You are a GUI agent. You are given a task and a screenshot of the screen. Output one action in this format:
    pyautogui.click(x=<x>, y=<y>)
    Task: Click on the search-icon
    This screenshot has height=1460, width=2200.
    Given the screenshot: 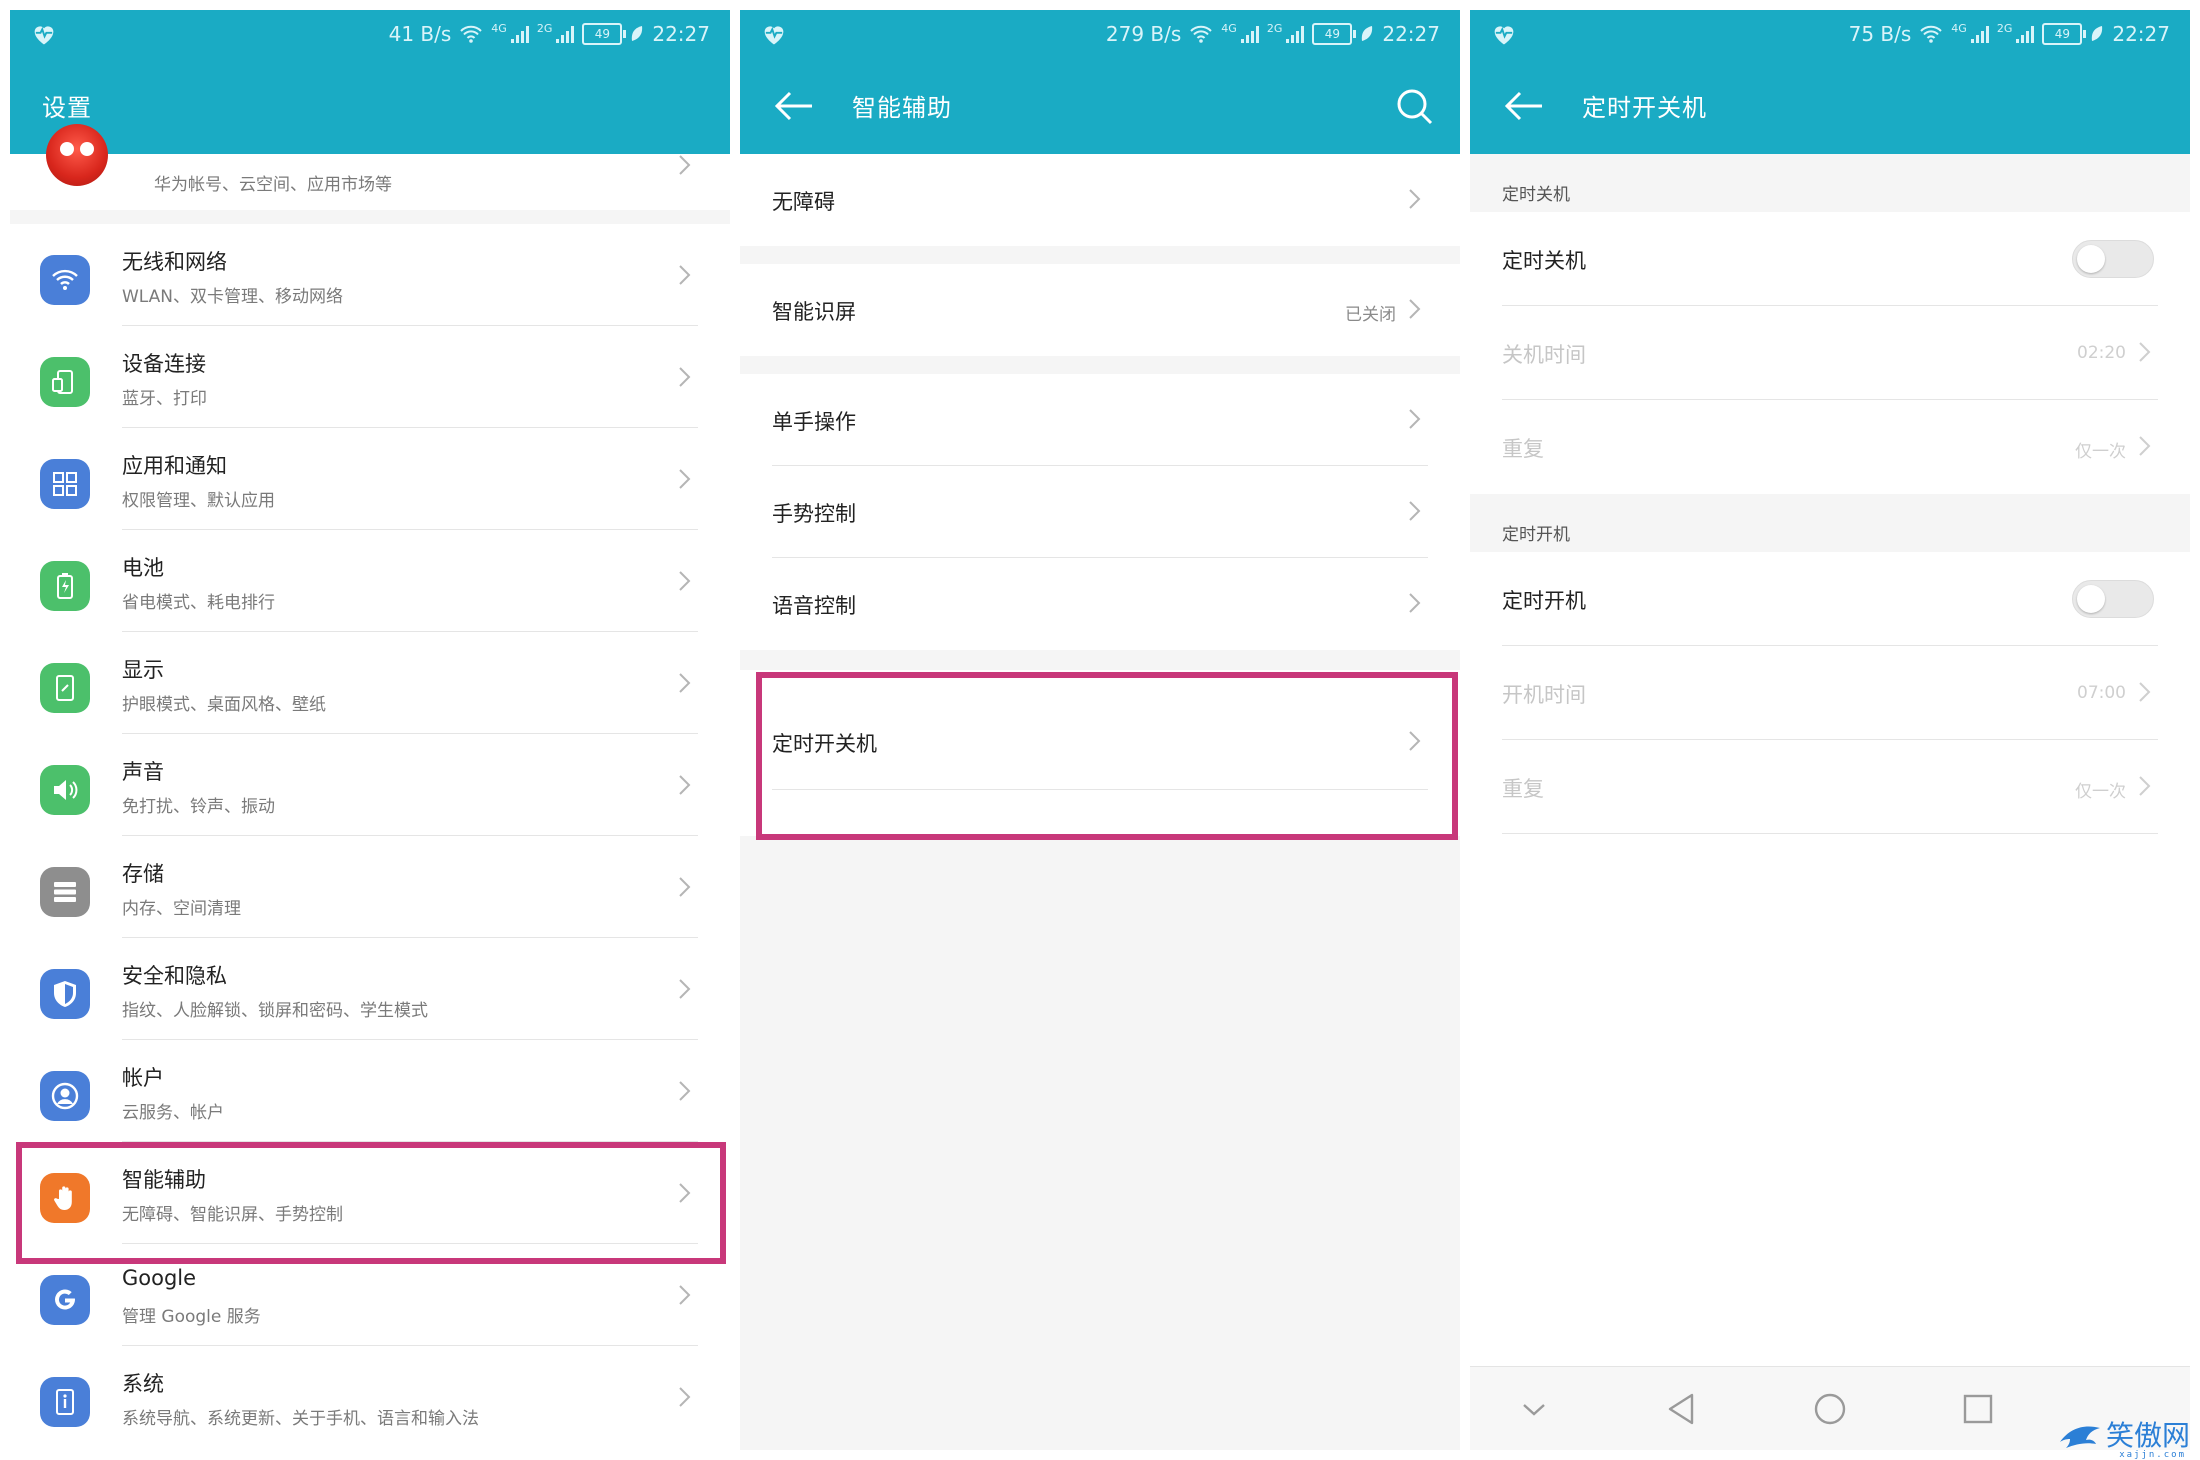 What is the action you would take?
    pyautogui.click(x=1414, y=106)
    